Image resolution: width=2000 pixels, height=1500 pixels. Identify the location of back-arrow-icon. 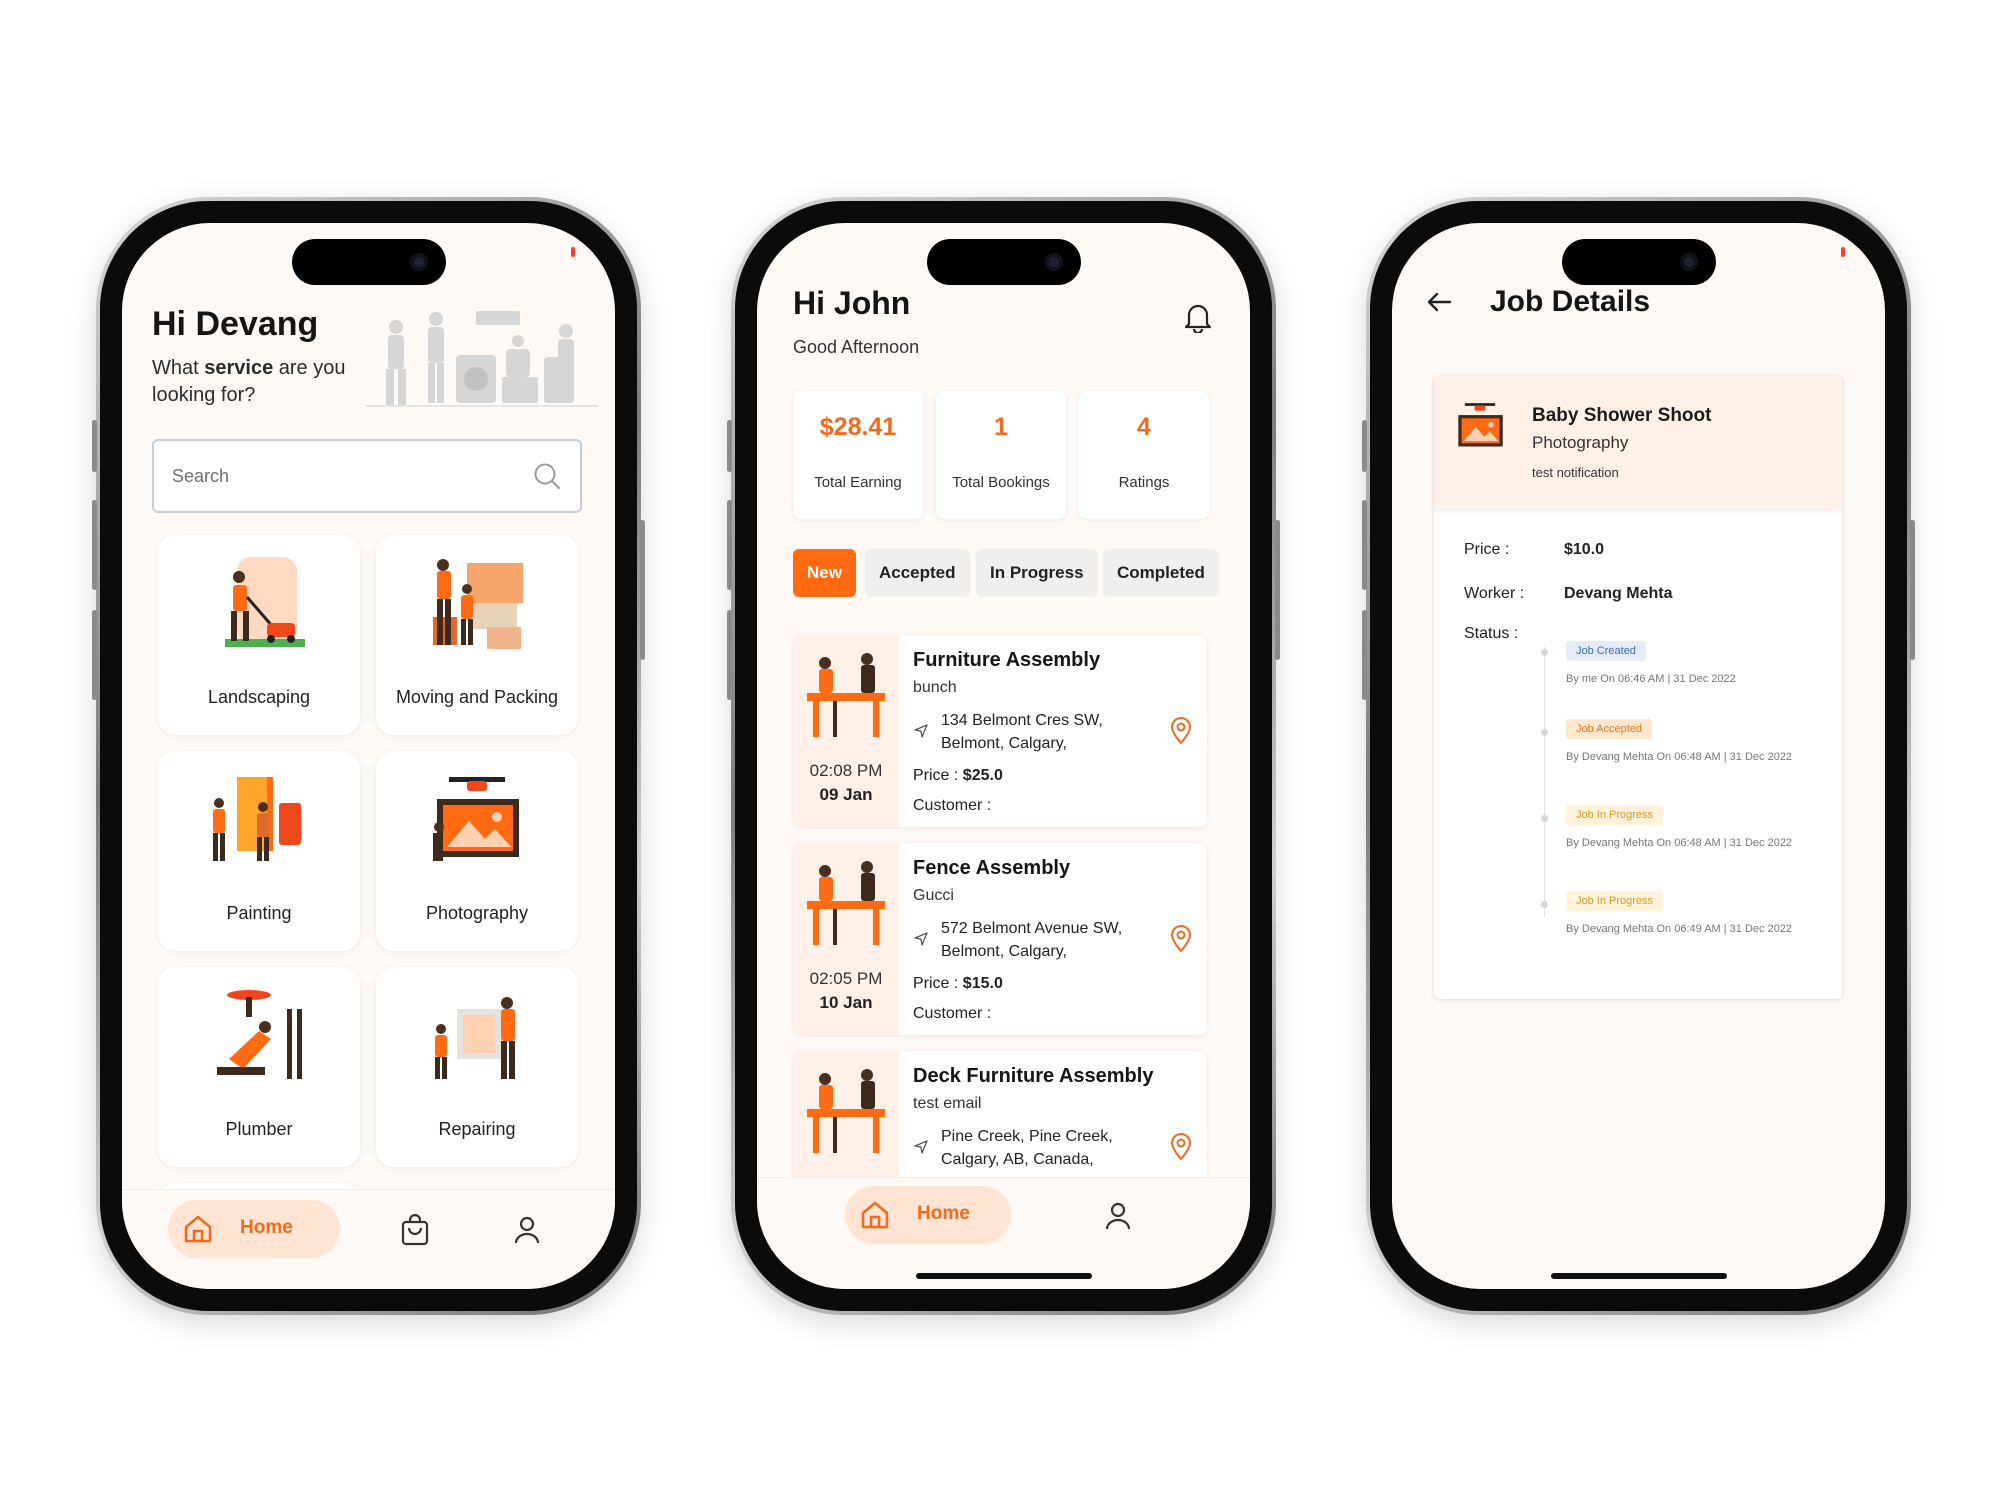
(1439, 302).